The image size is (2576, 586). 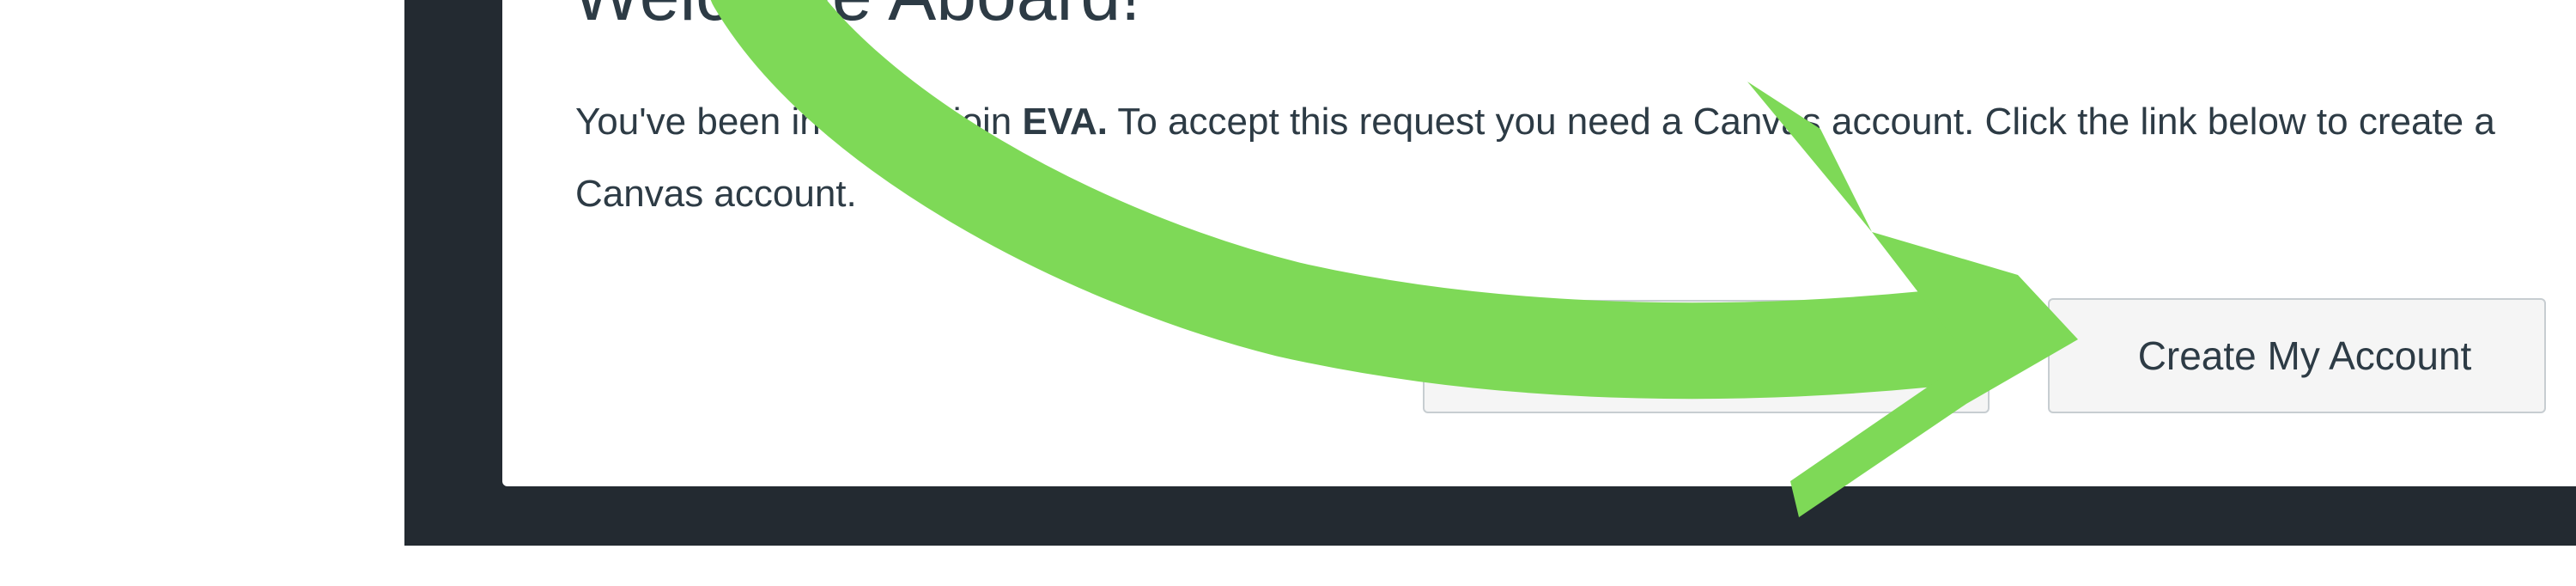 What do you see at coordinates (856, 18) in the screenshot?
I see `dialog-title: Welcome Aboard!` at bounding box center [856, 18].